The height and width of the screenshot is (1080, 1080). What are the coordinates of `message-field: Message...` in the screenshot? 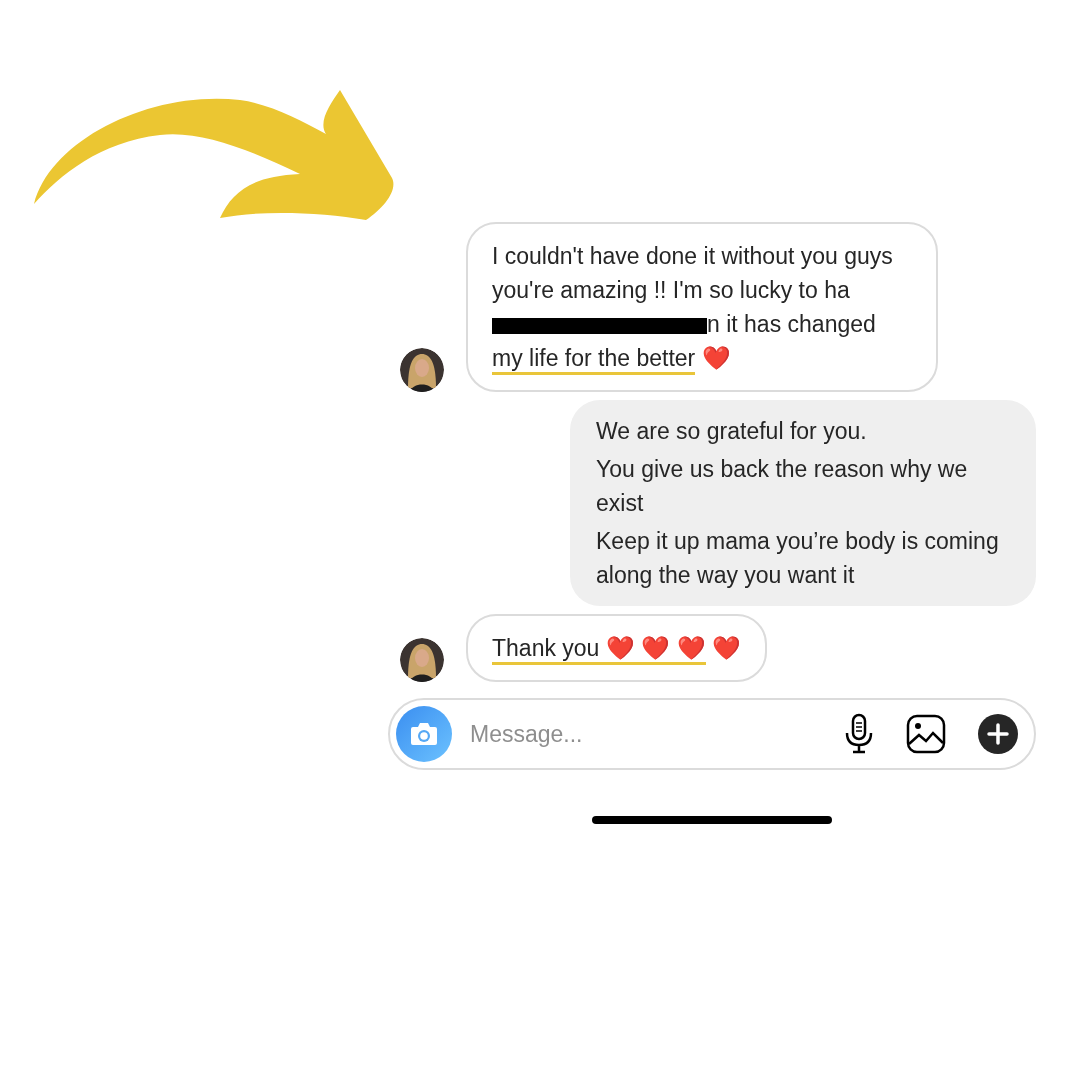 It's located at (648, 734).